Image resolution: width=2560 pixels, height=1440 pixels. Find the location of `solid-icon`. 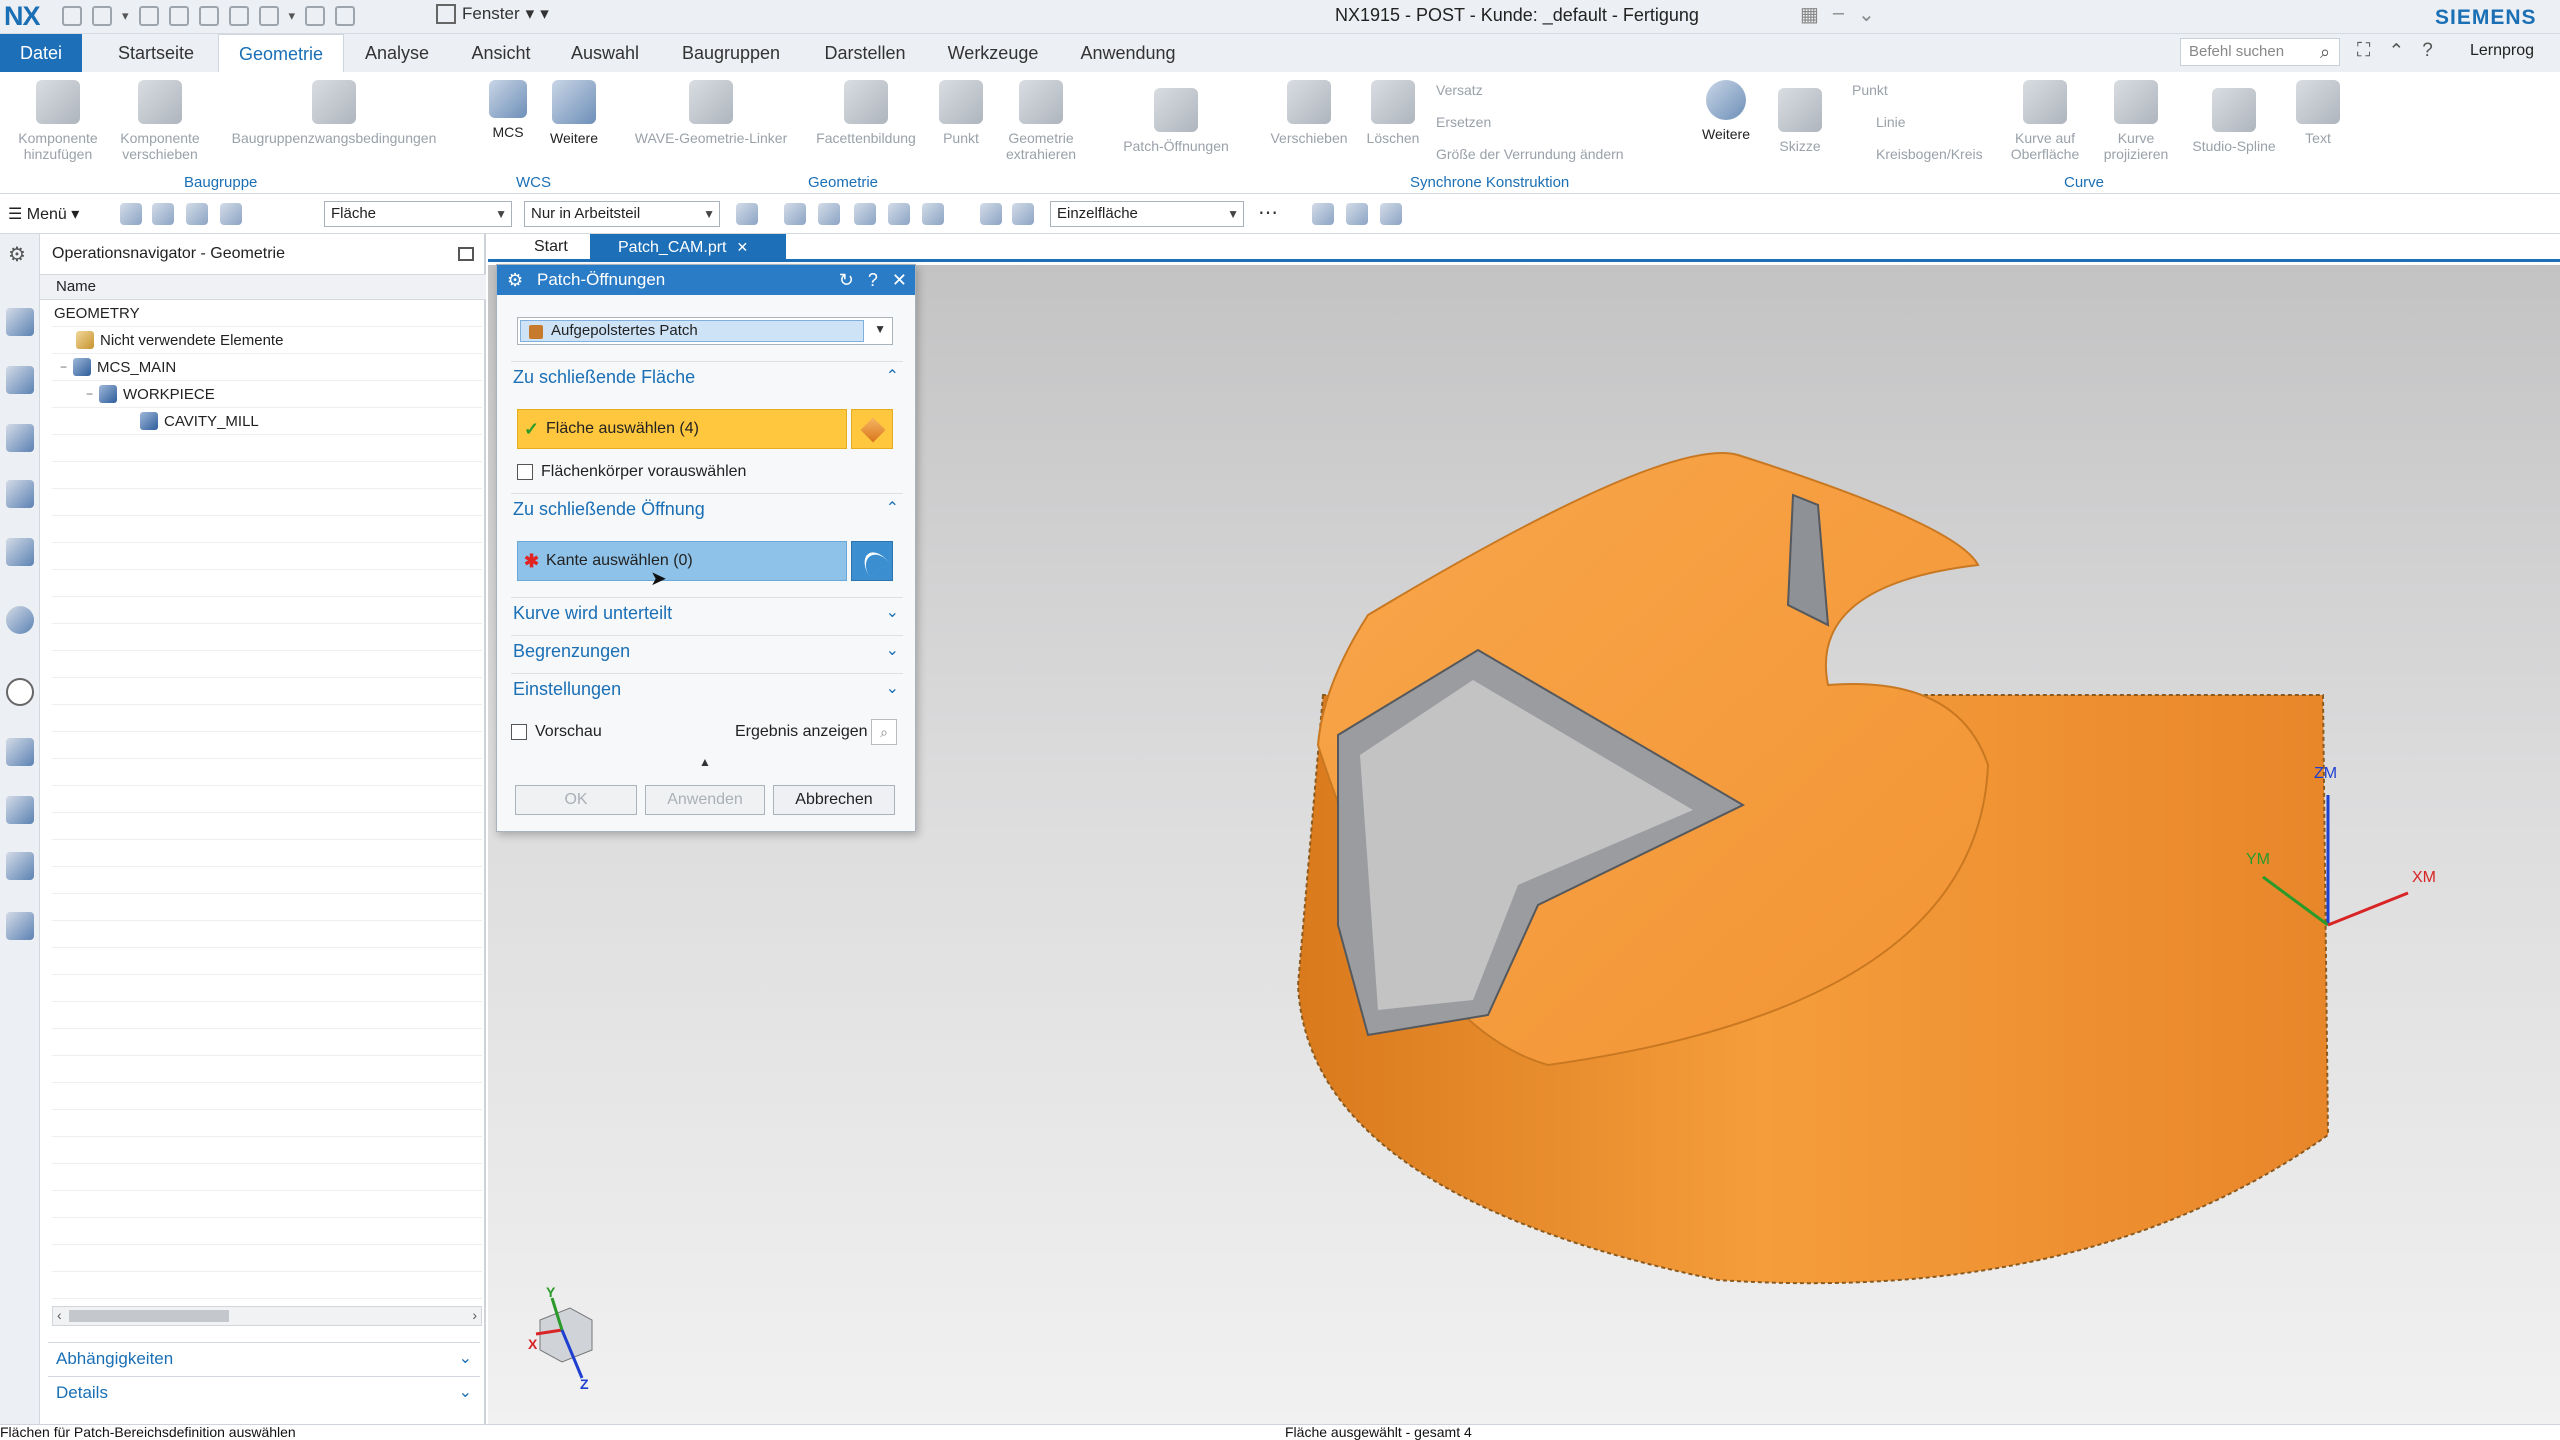

solid-icon is located at coordinates (1023, 214).